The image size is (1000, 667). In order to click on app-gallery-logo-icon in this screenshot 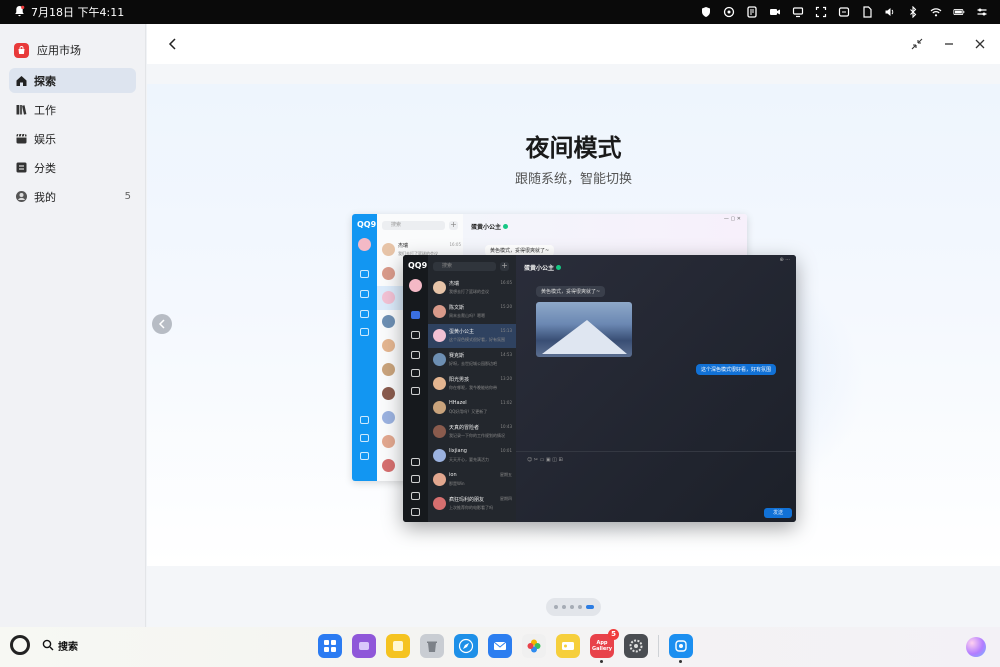, I will do `click(21, 50)`.